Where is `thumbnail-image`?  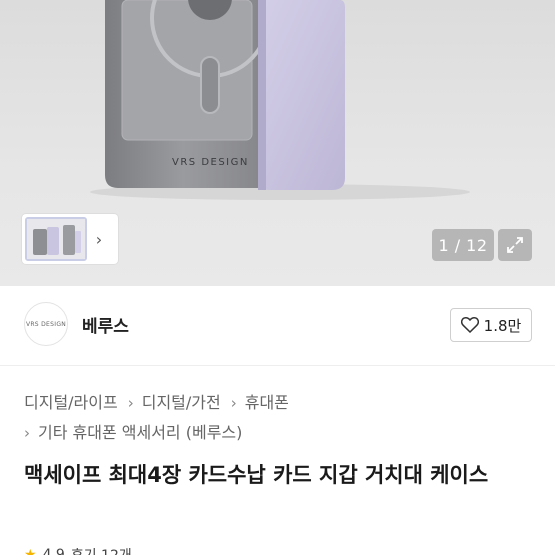 thumbnail-image is located at coordinates (56, 239).